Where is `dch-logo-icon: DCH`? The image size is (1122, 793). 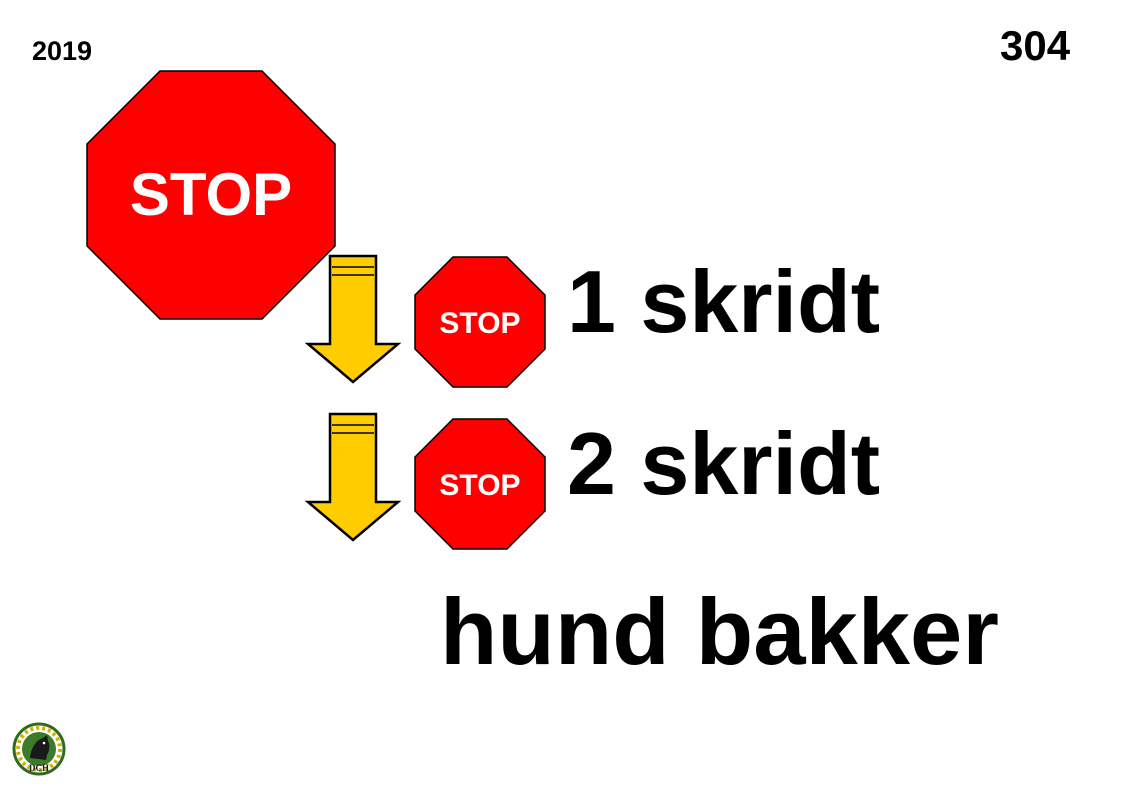 dch-logo-icon: DCH is located at coordinates (39, 749).